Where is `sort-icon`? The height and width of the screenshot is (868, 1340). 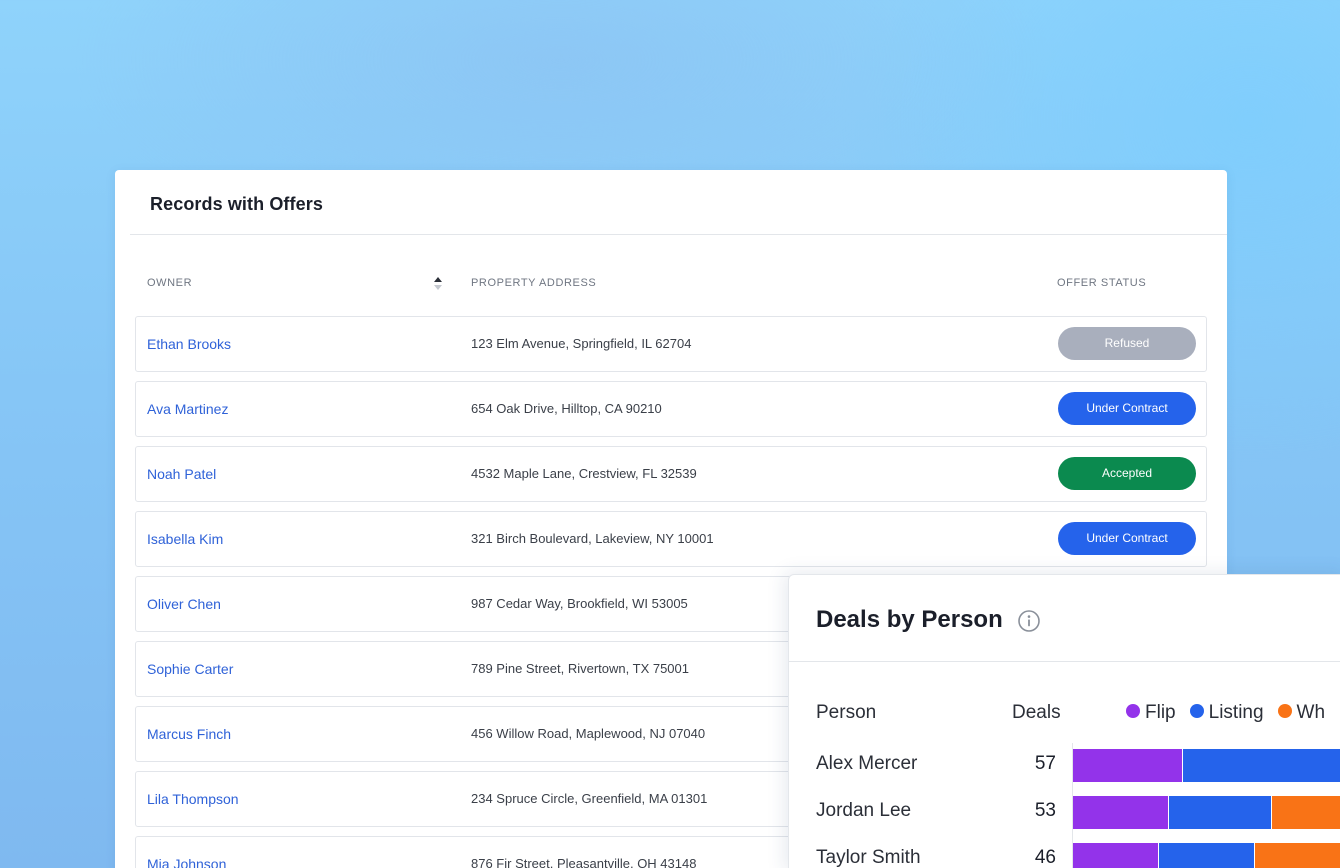 sort-icon is located at coordinates (438, 283).